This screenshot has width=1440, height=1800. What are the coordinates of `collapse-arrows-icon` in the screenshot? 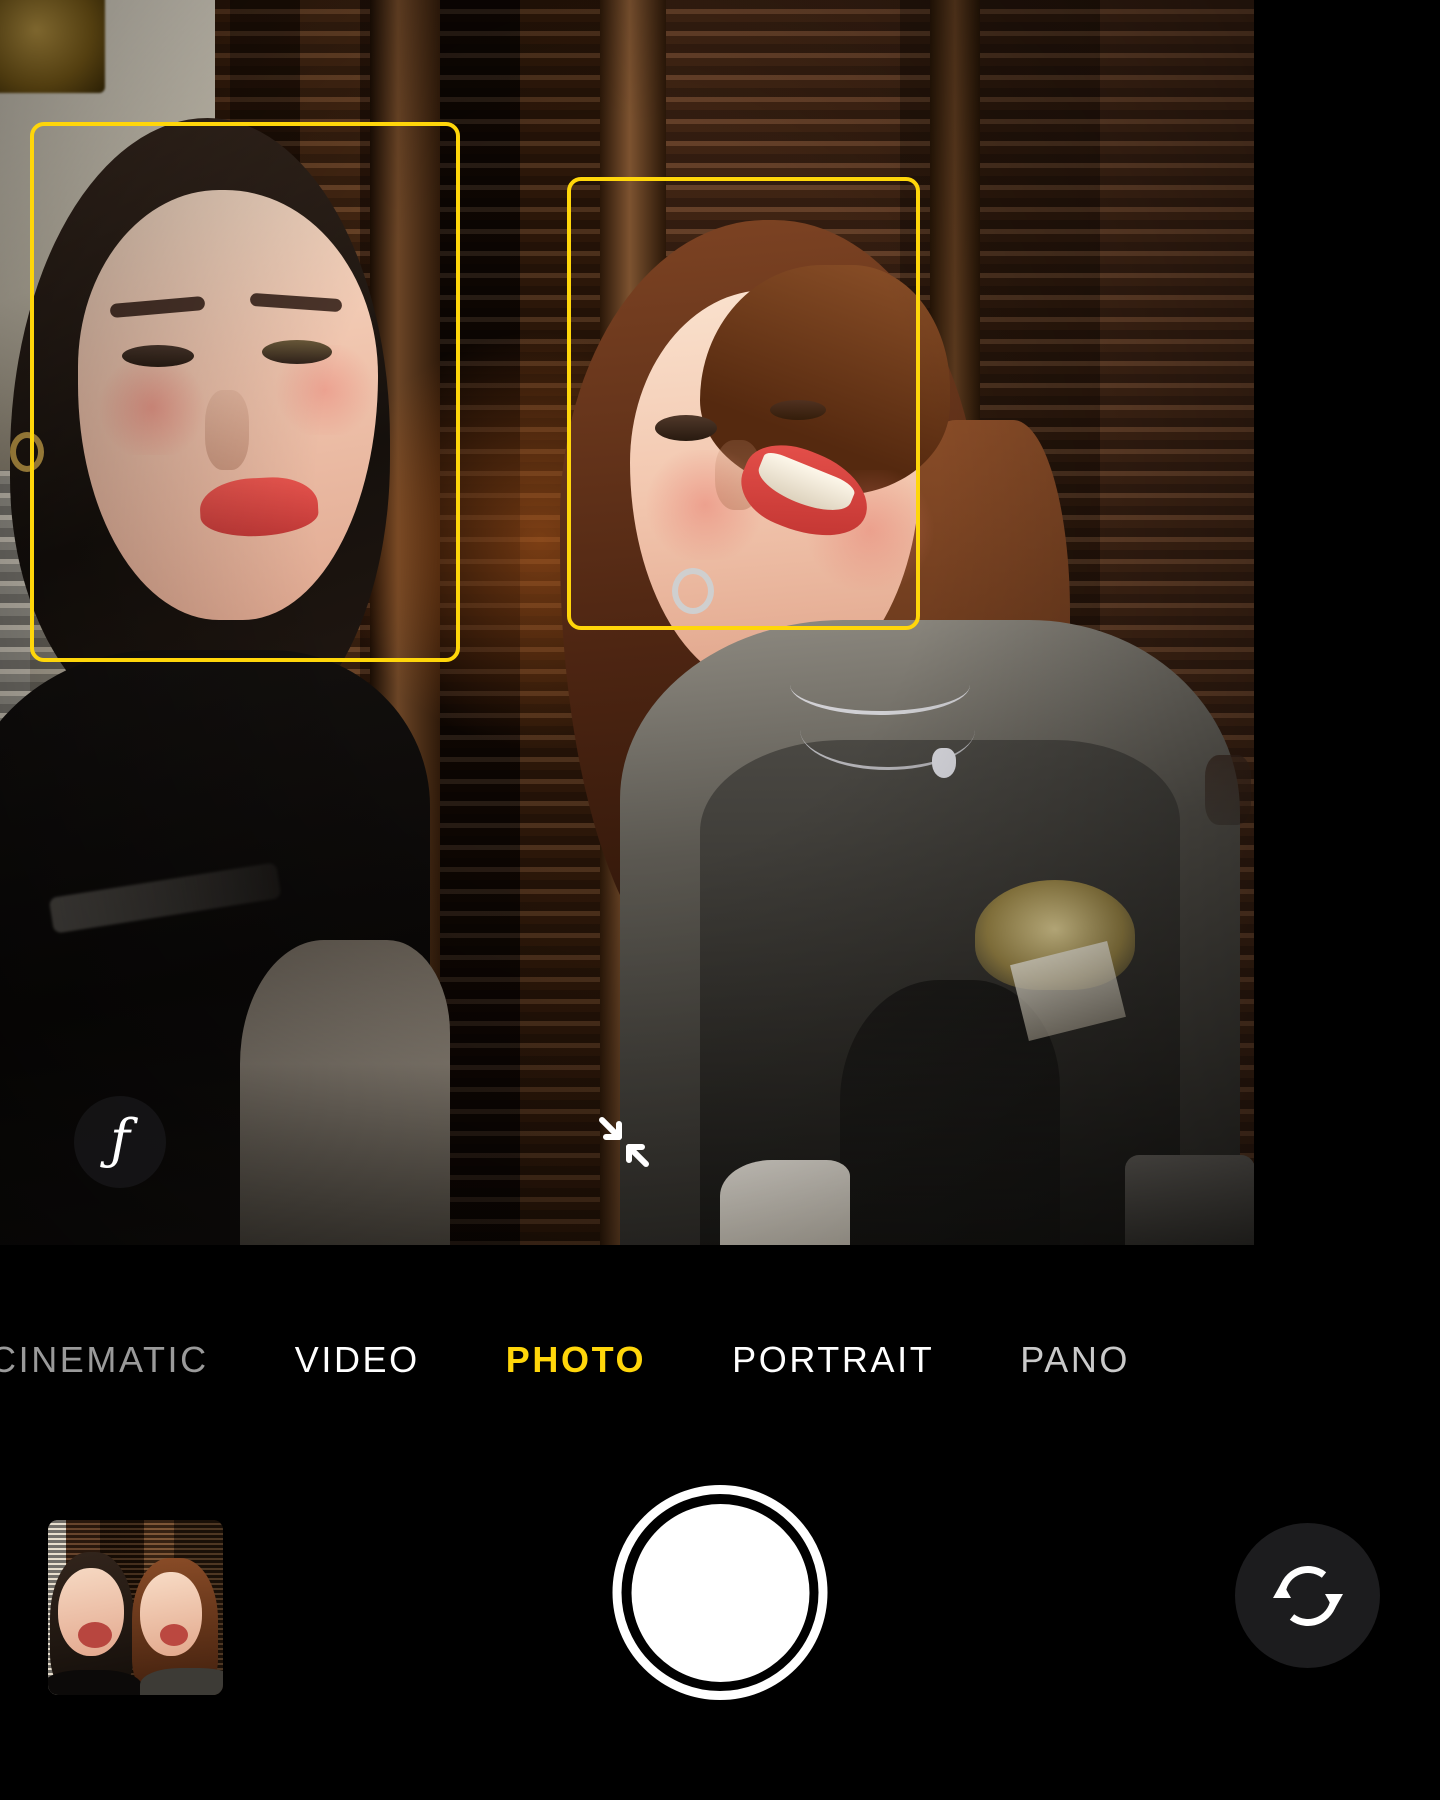 It's located at (624, 1142).